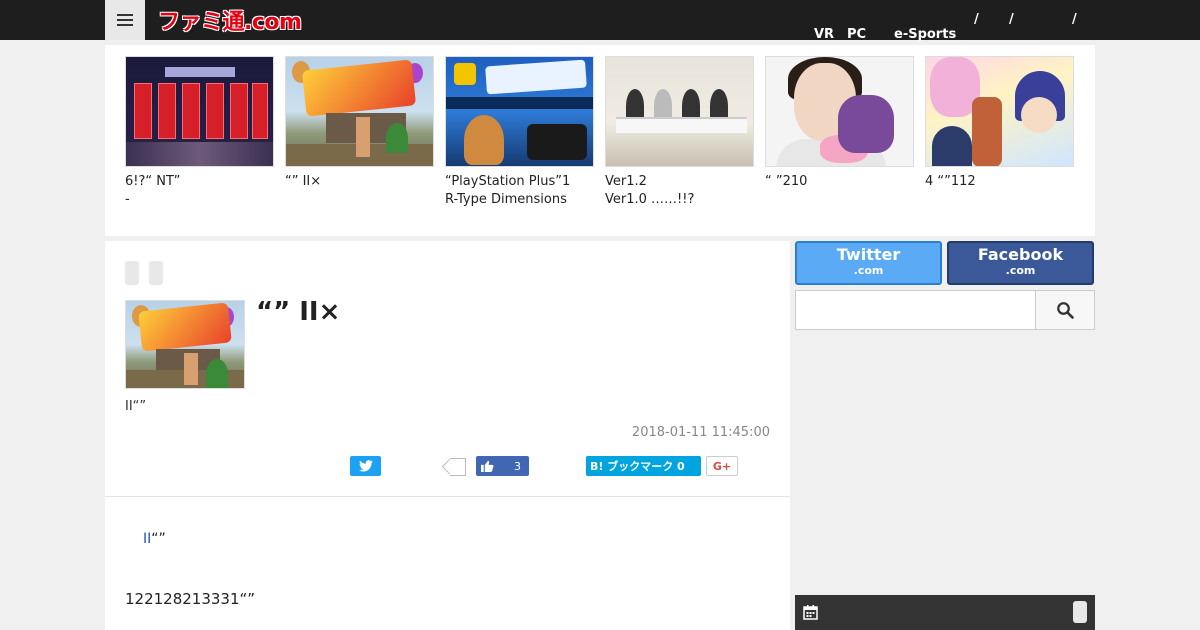  I want to click on logo-text: ファミ通.com, so click(230, 22).